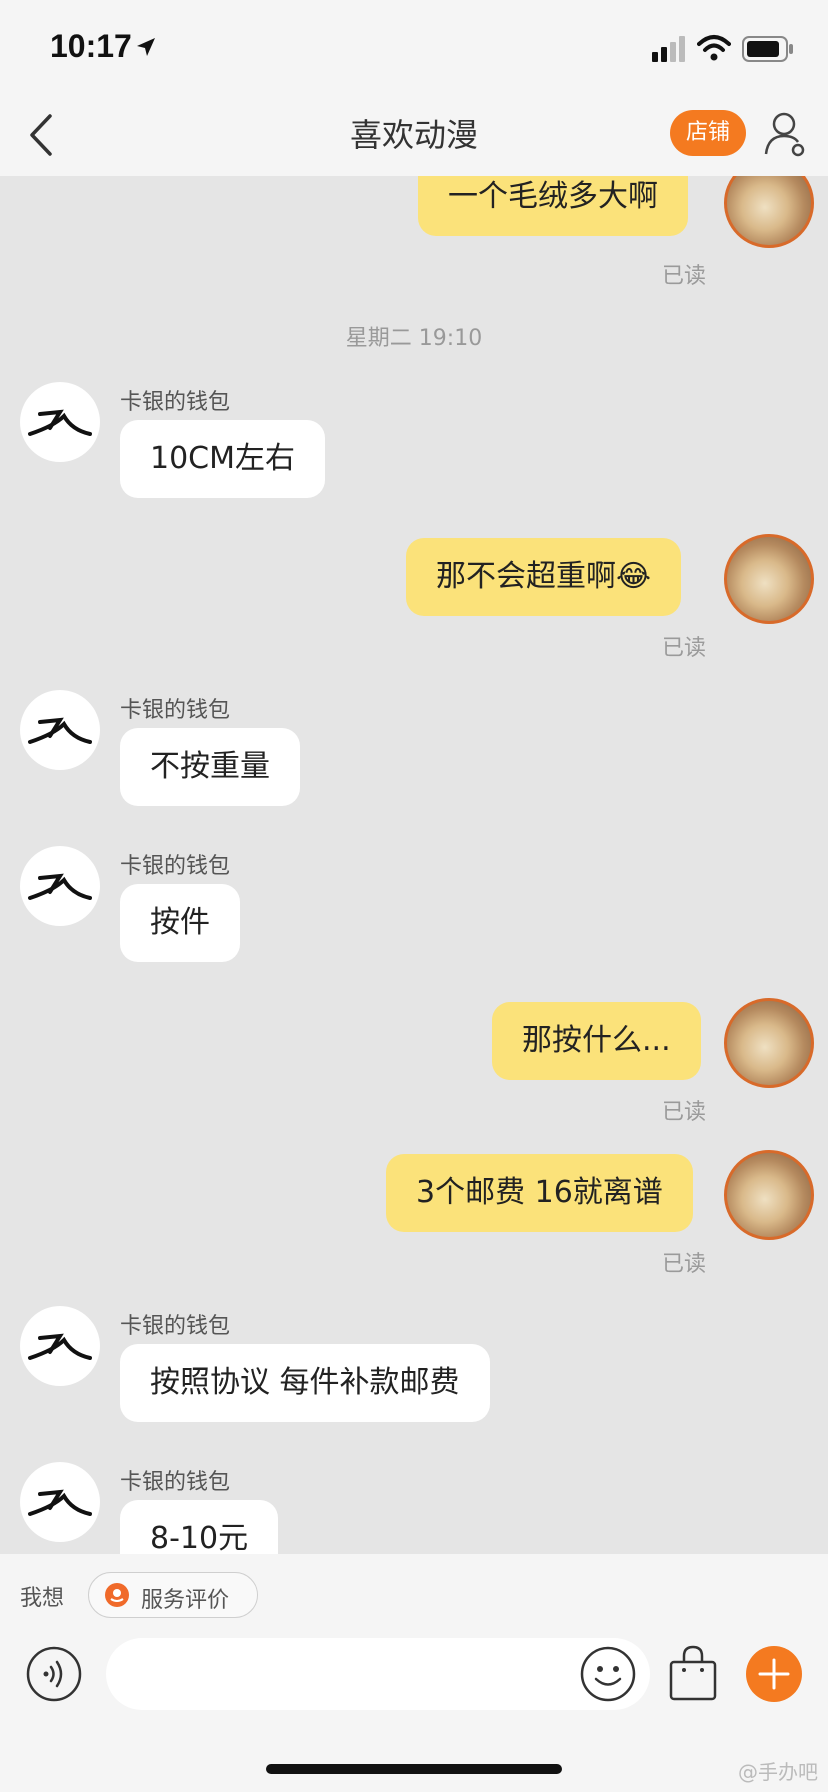 The height and width of the screenshot is (1792, 828). Describe the element at coordinates (708, 133) in the screenshot. I see `shop-button: 店铺` at that location.